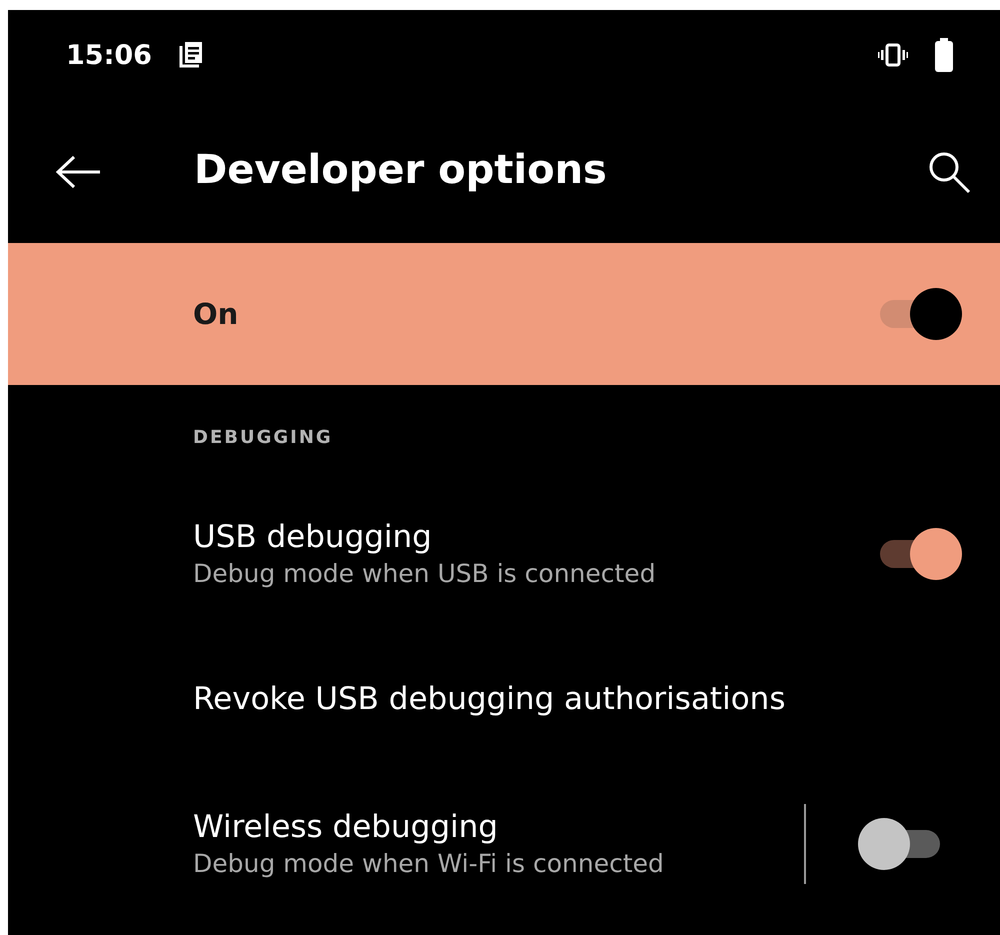  Describe the element at coordinates (401, 169) in the screenshot. I see `screen-title: Developer options` at that location.